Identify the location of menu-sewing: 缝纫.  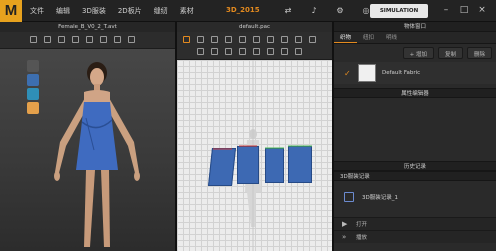
(161, 11).